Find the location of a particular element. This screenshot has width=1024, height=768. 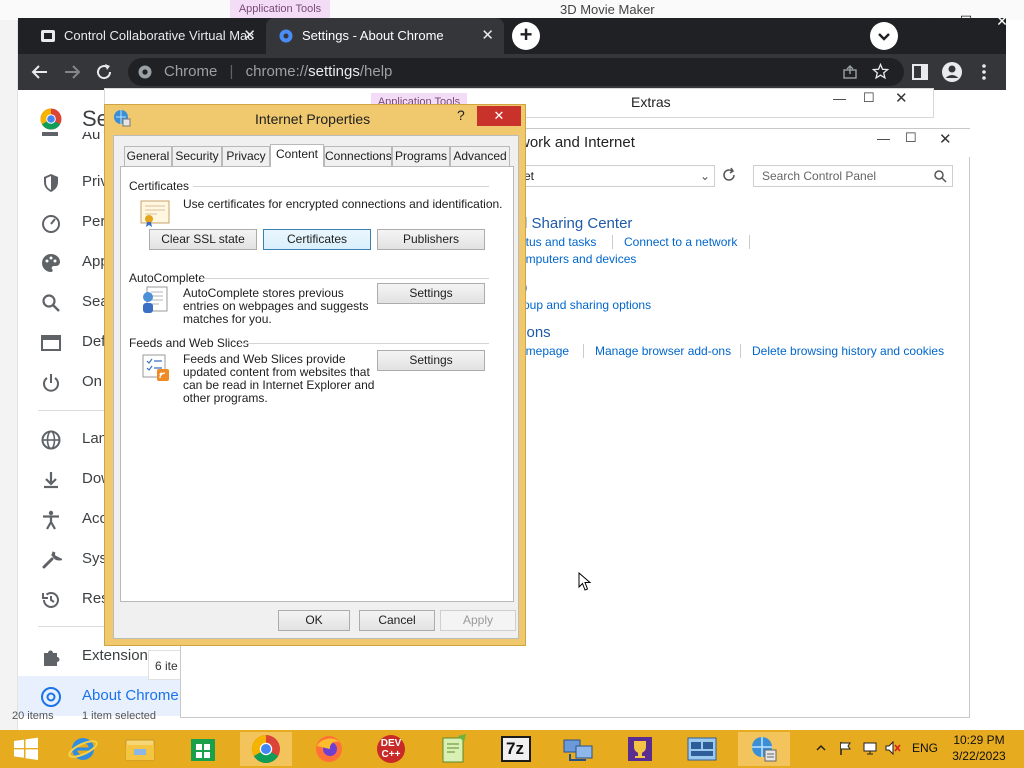

clear-ssl-state-button: Clear SSL state is located at coordinates (203, 239).